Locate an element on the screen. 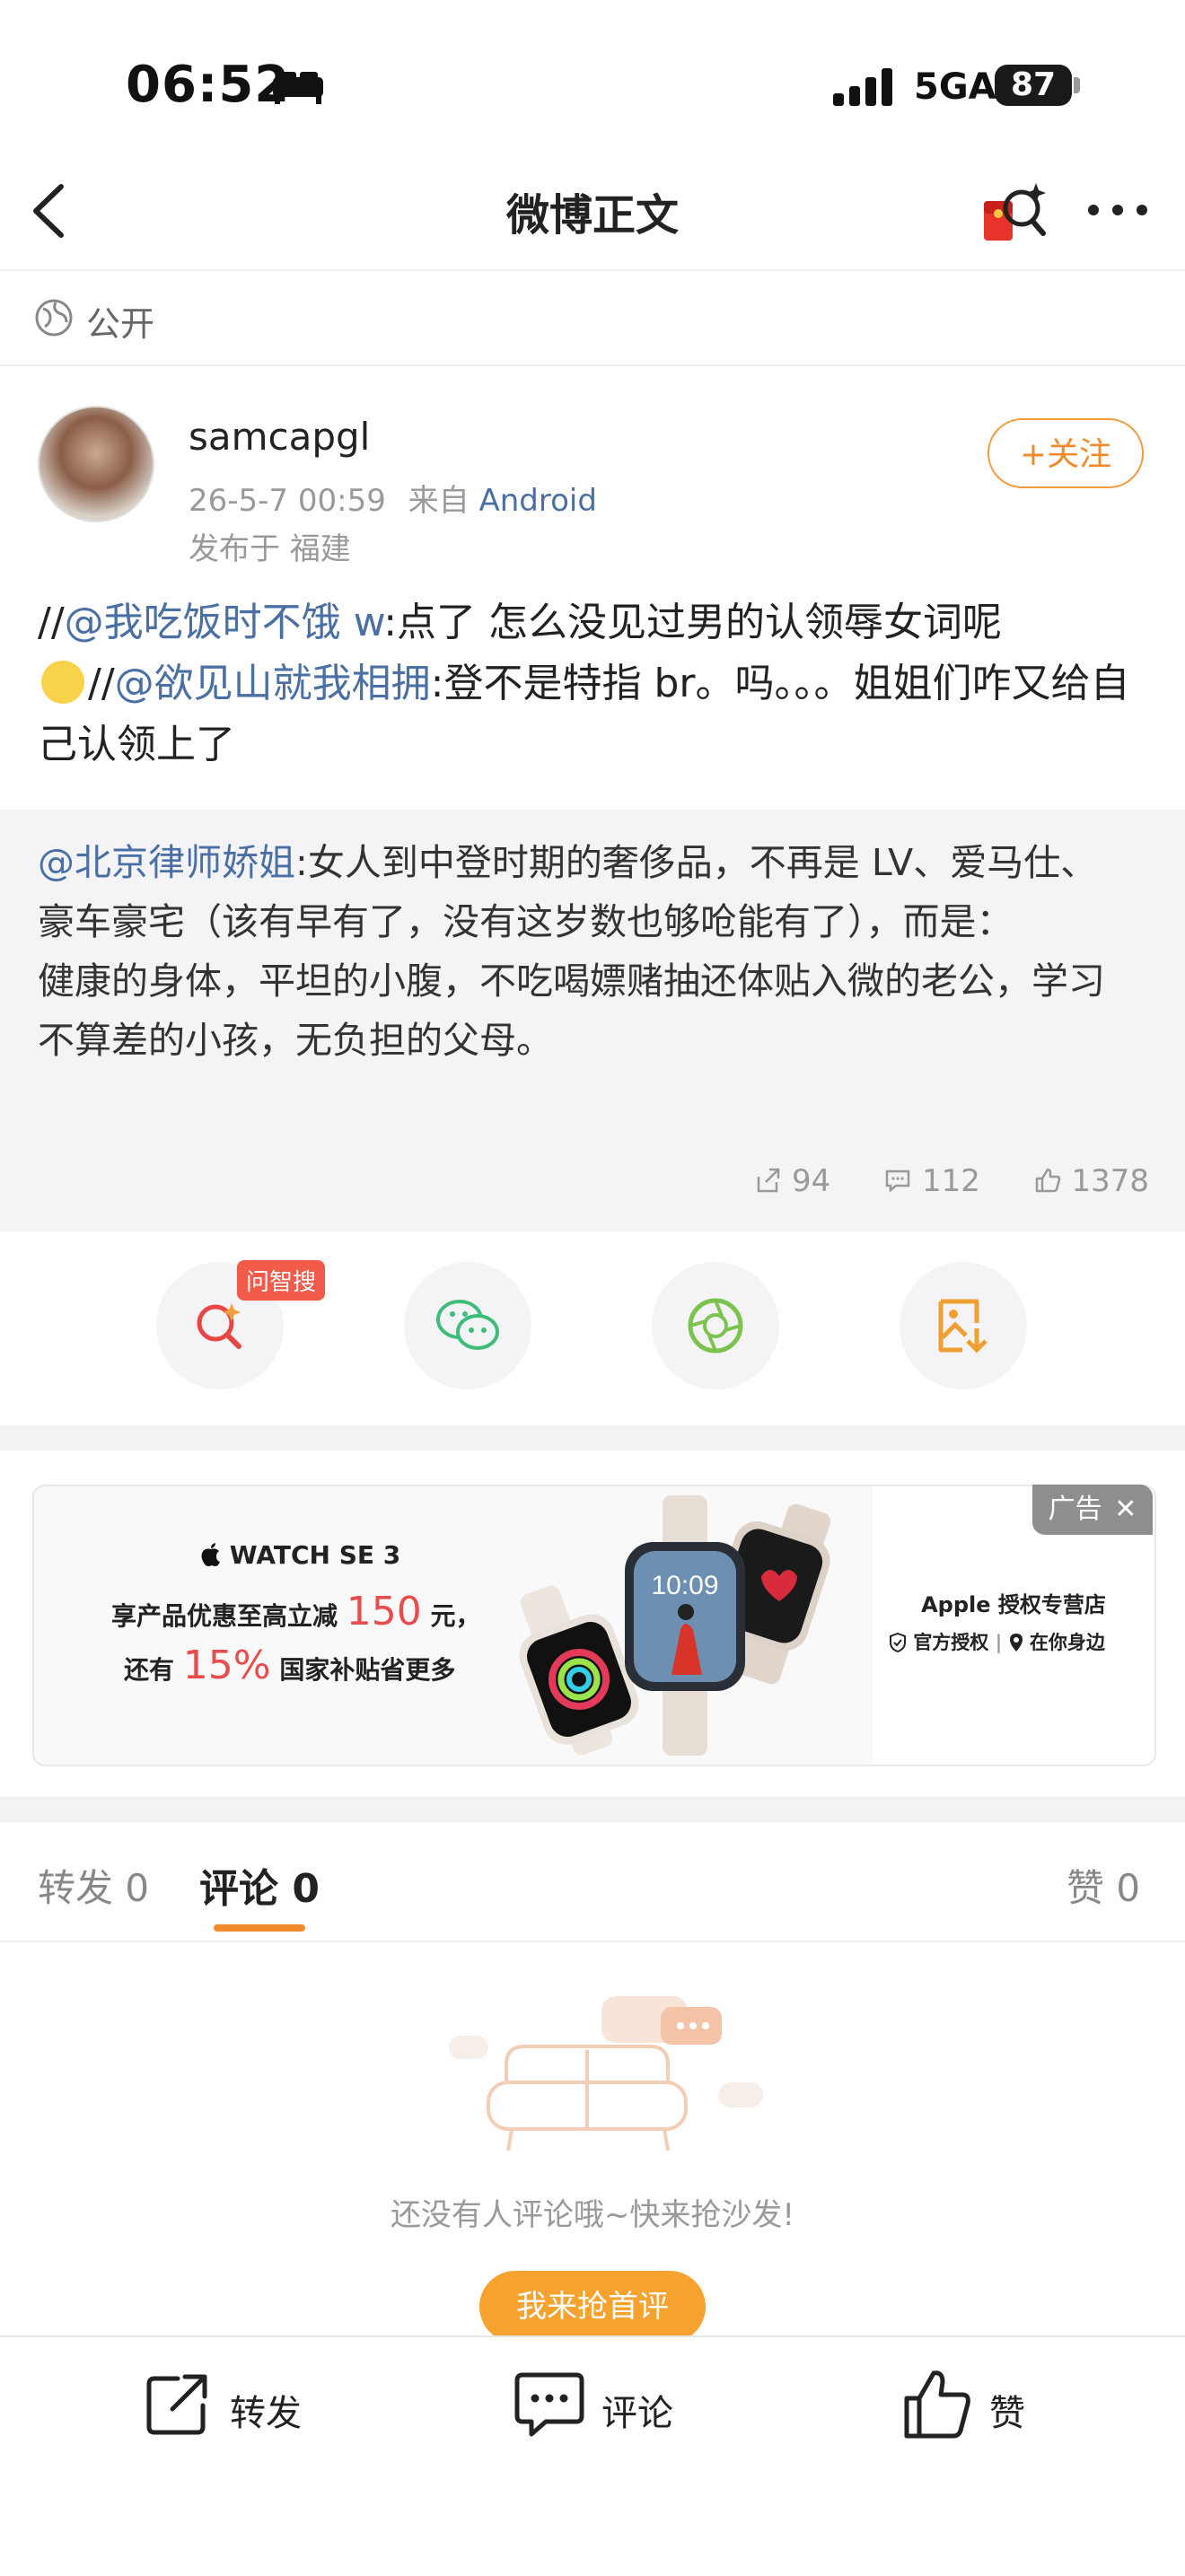 This screenshot has height=2576, width=1185. empty-message: 还没有人评论哦~快来抢沙发! is located at coordinates (592, 2215).